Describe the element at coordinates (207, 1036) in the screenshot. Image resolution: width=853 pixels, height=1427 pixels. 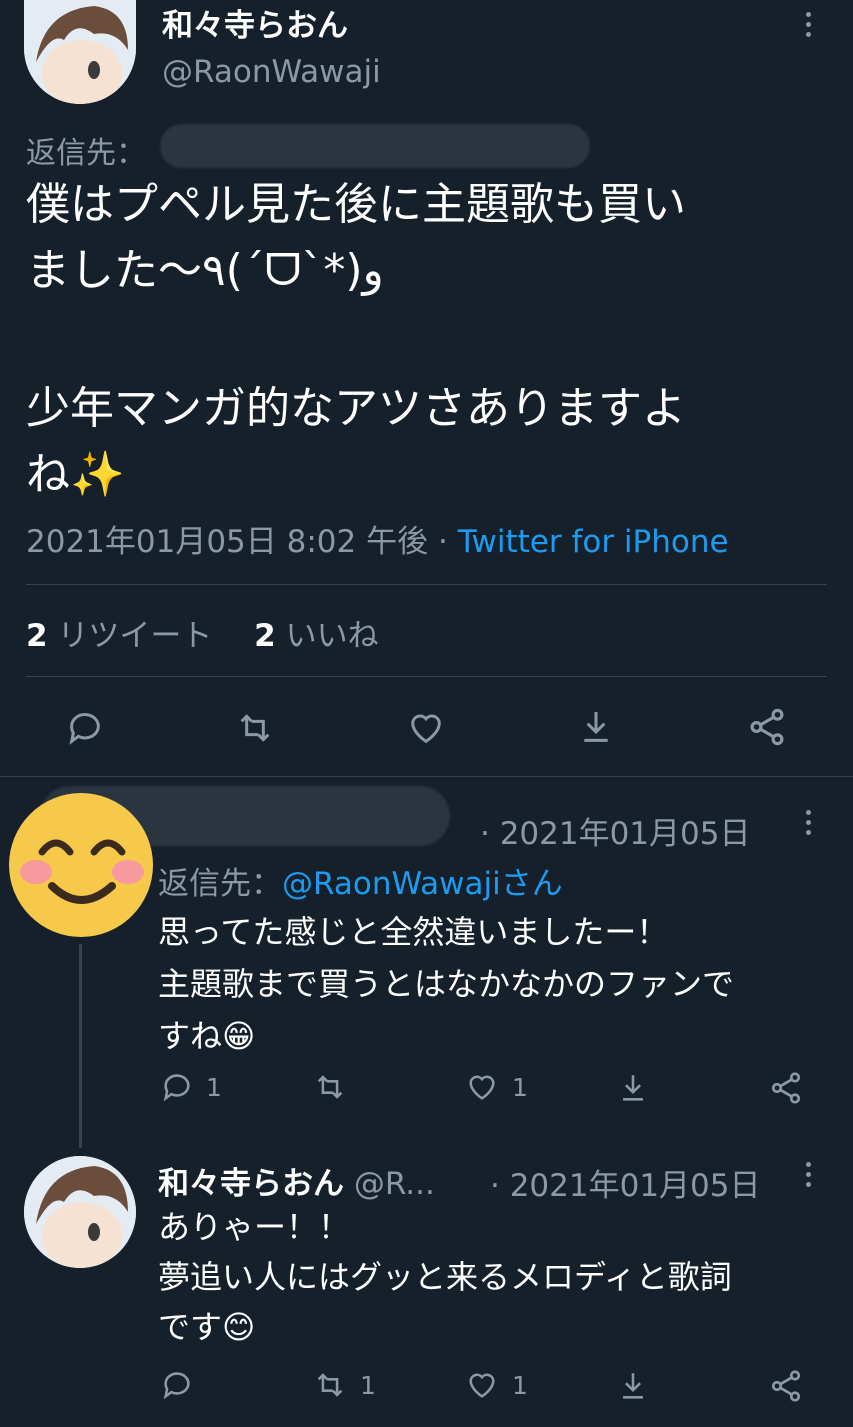
I see `reply-line: すね😁` at that location.